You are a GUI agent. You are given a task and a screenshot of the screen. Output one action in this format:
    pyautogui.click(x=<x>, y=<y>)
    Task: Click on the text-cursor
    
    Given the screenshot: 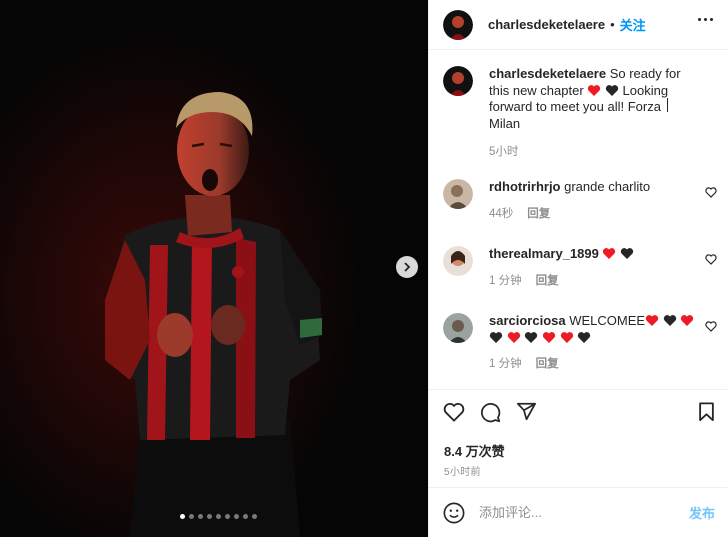 What is the action you would take?
    pyautogui.click(x=667, y=105)
    